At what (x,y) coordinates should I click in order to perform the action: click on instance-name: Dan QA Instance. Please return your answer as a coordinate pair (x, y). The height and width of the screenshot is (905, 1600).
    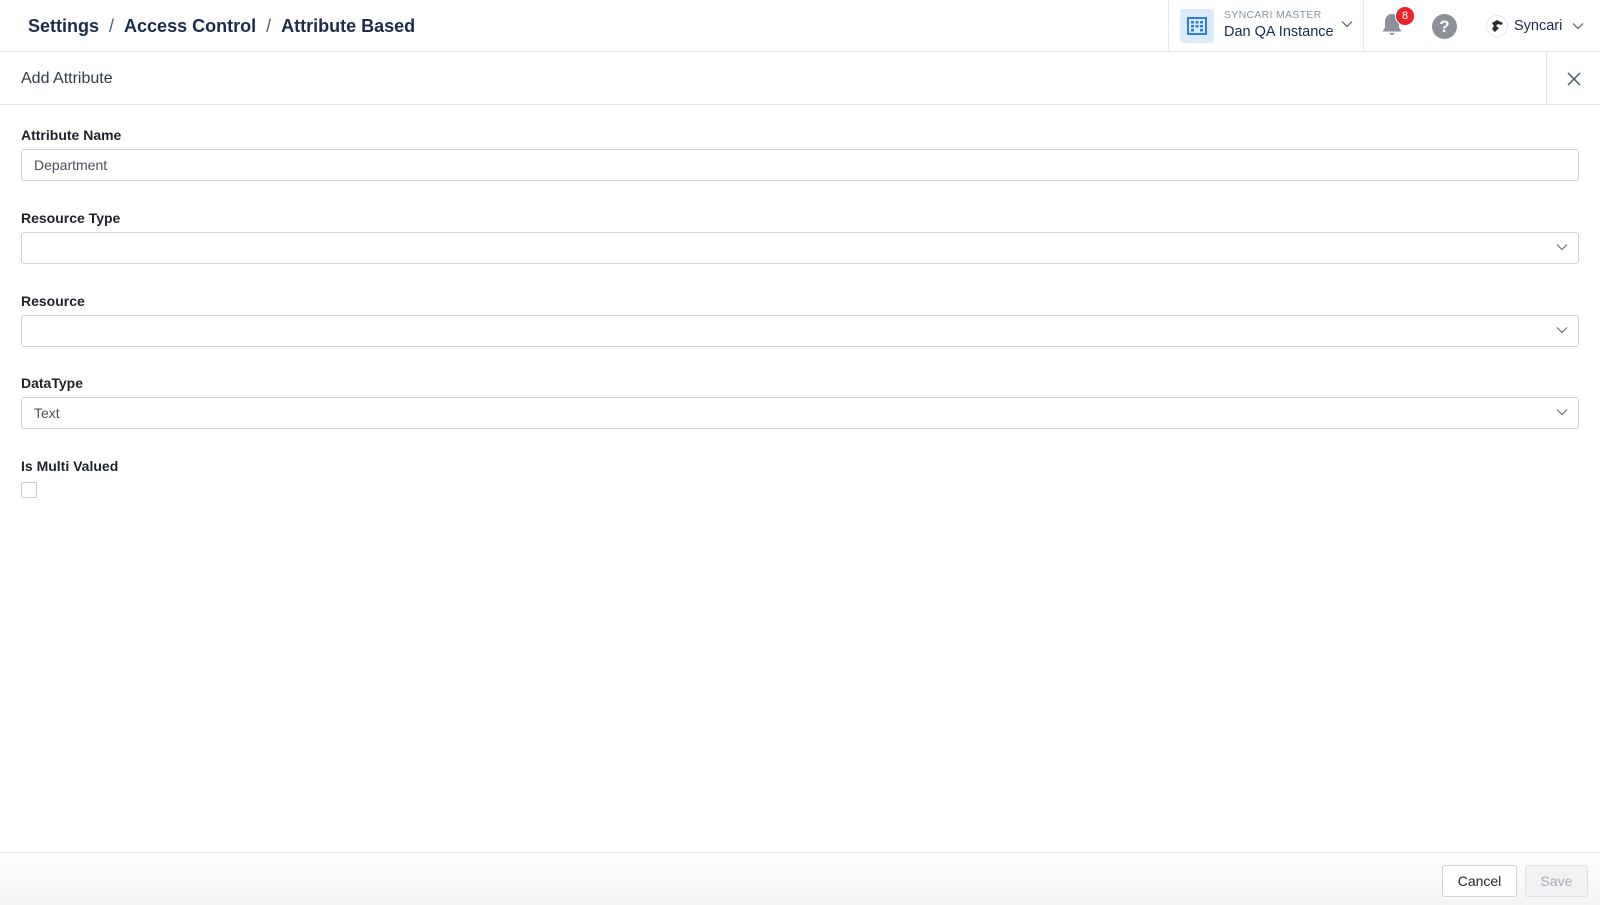
    Looking at the image, I should click on (1279, 32).